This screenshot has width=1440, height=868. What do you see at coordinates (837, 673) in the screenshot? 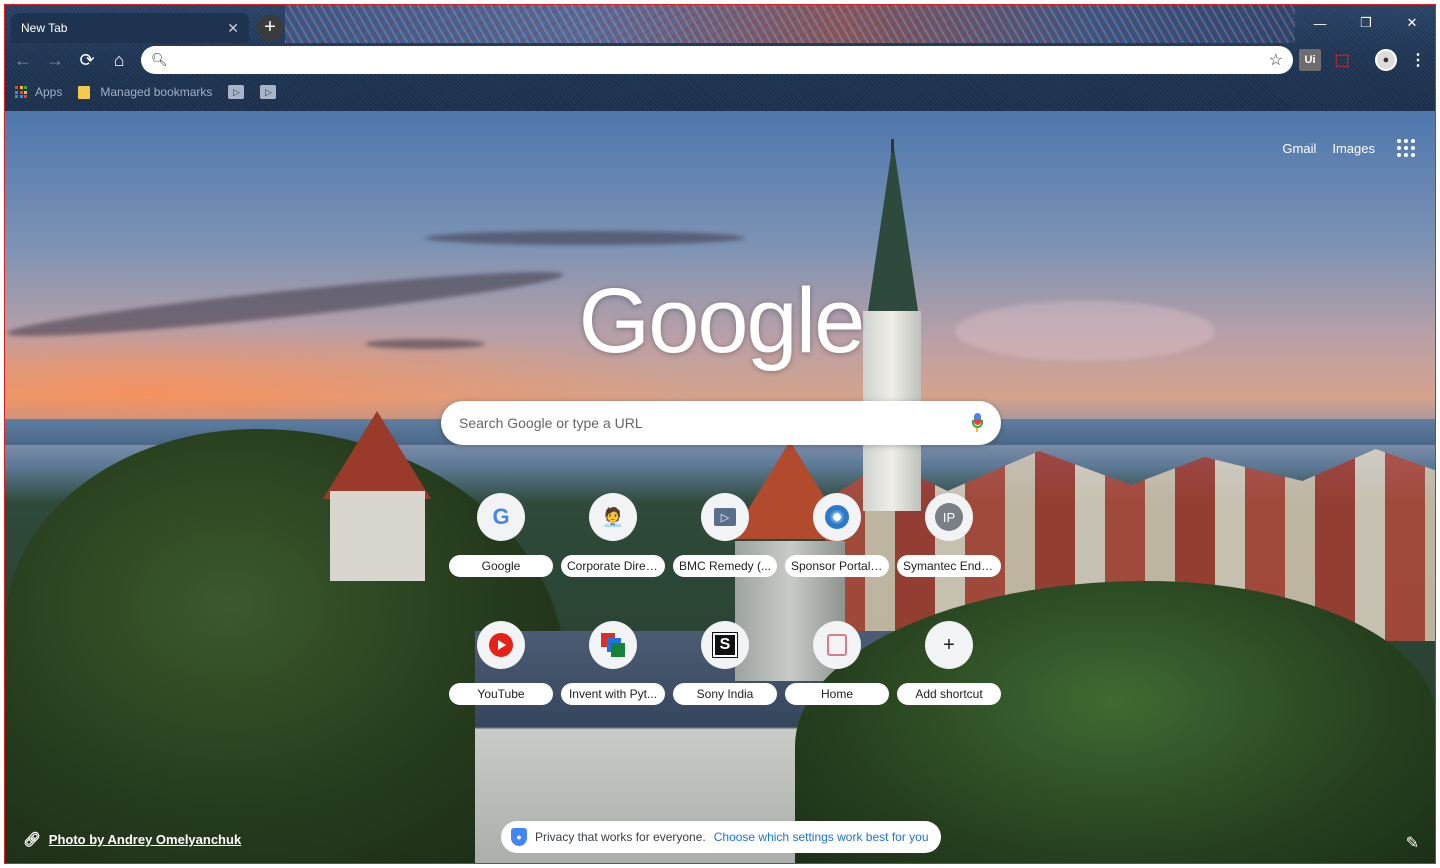
I see `shortcut-home: Home` at bounding box center [837, 673].